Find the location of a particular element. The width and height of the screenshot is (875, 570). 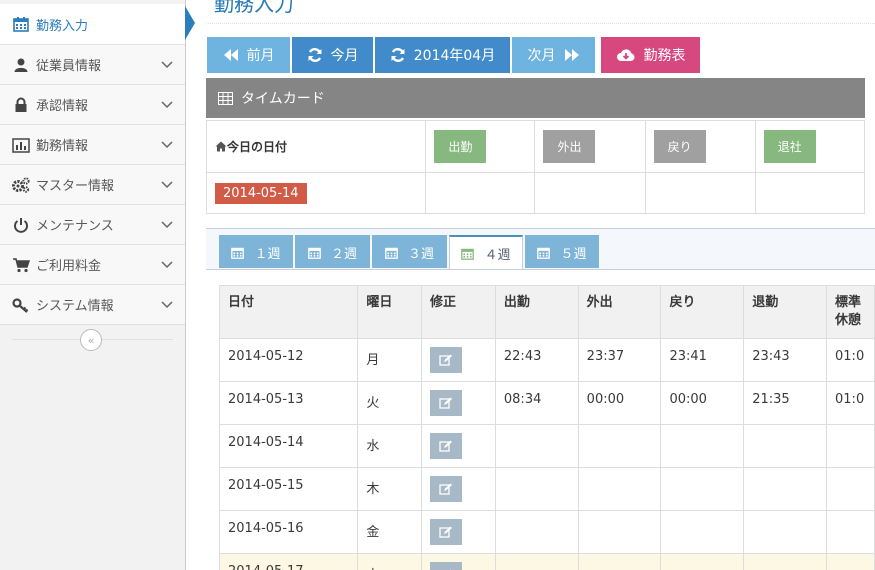

cell-go-out: 23:37 is located at coordinates (619, 360).